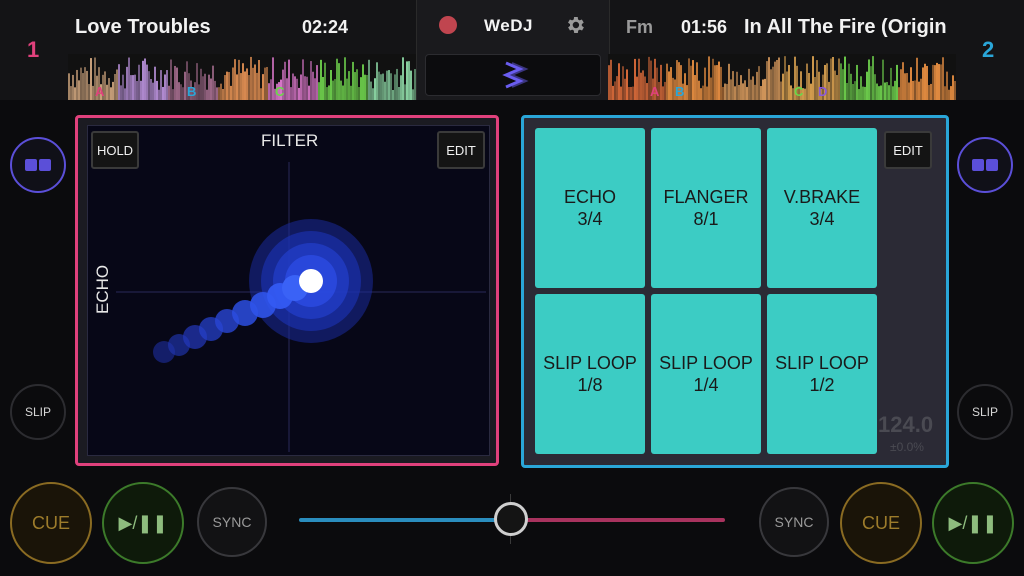 The width and height of the screenshot is (1024, 576). What do you see at coordinates (706, 385) in the screenshot?
I see `fx-pad-value: 1/4` at bounding box center [706, 385].